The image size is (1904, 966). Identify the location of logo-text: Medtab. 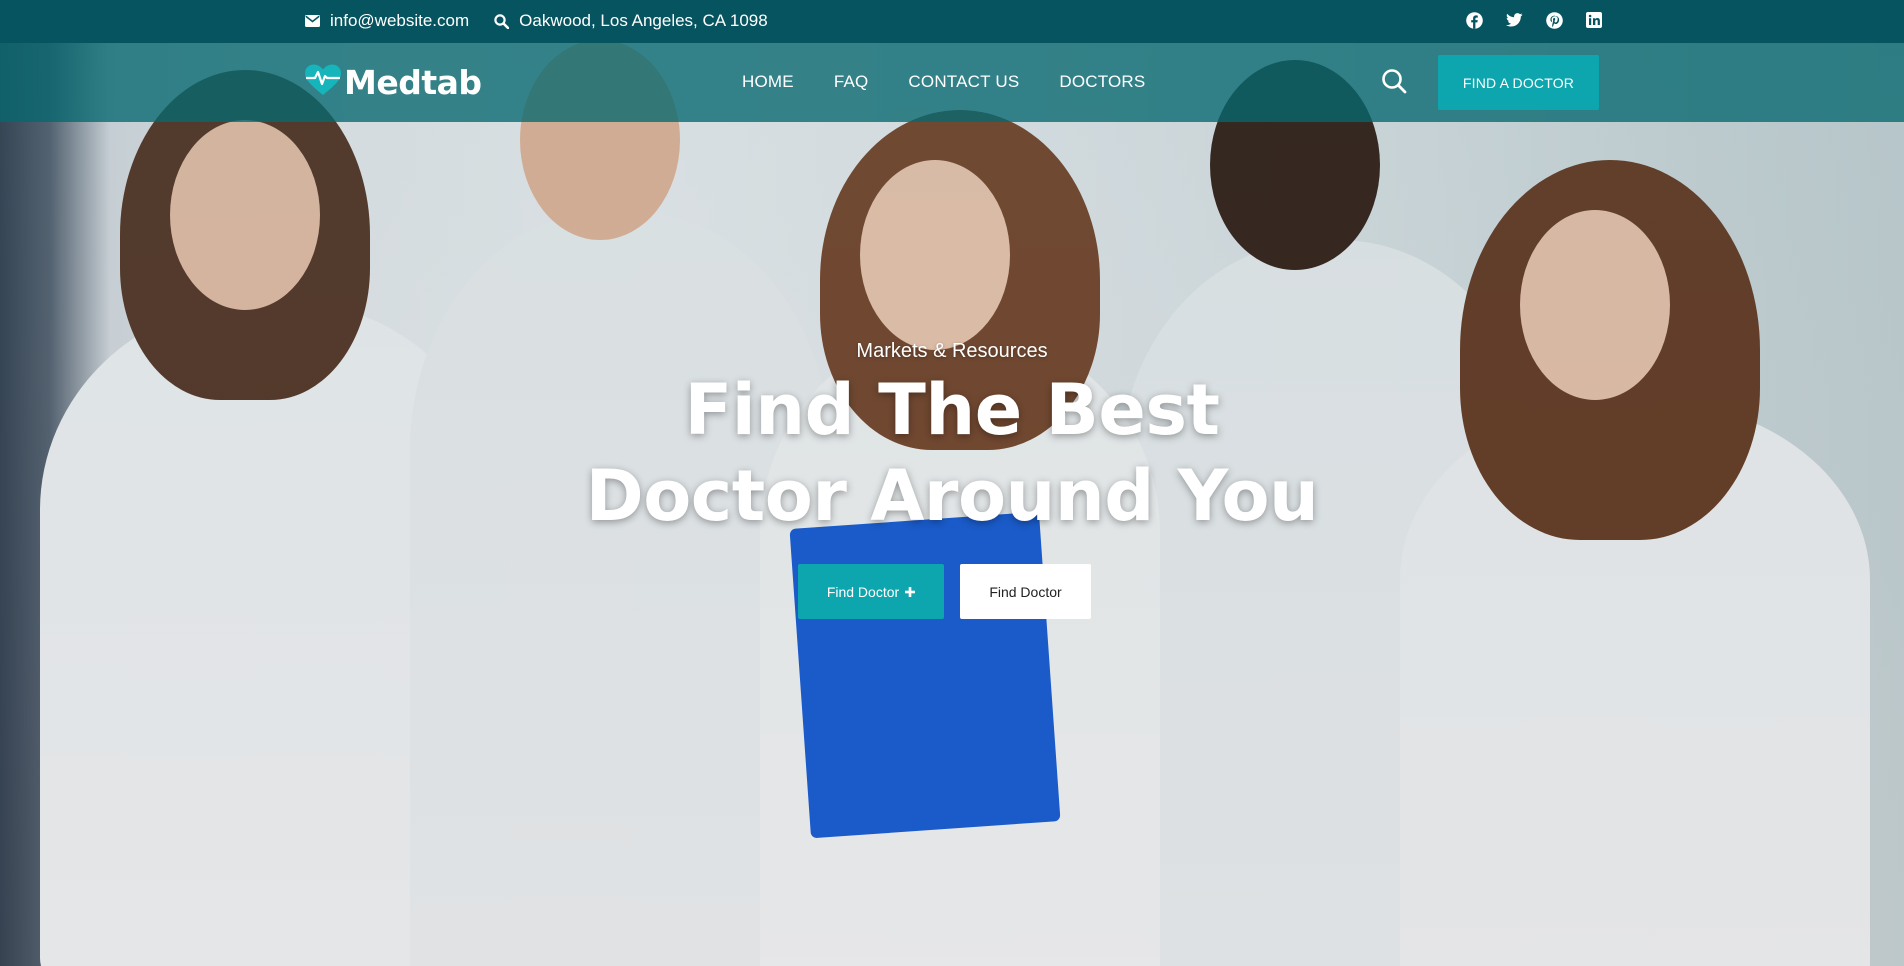
(413, 82).